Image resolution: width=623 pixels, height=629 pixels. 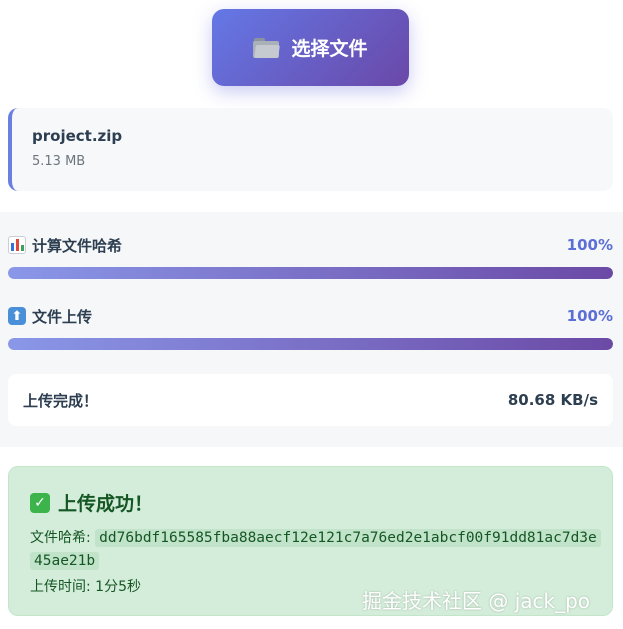 I want to click on hash-progress-fill, so click(x=310, y=273).